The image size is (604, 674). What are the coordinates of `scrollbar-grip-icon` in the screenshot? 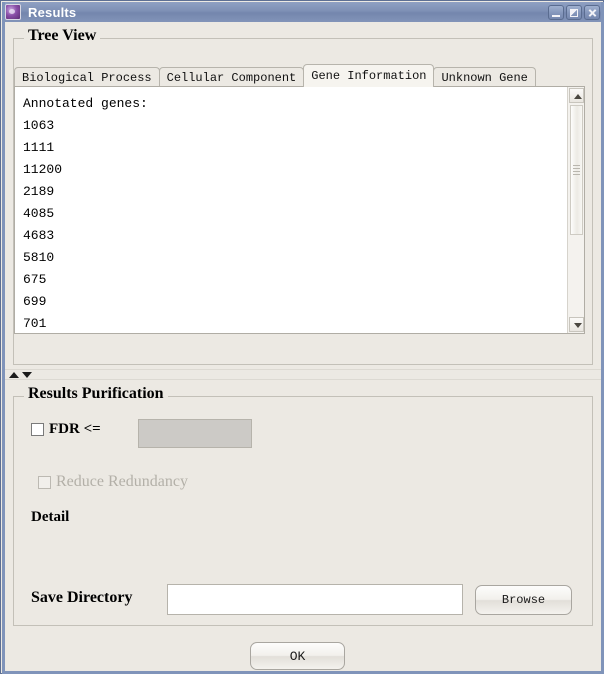 It's located at (576, 170).